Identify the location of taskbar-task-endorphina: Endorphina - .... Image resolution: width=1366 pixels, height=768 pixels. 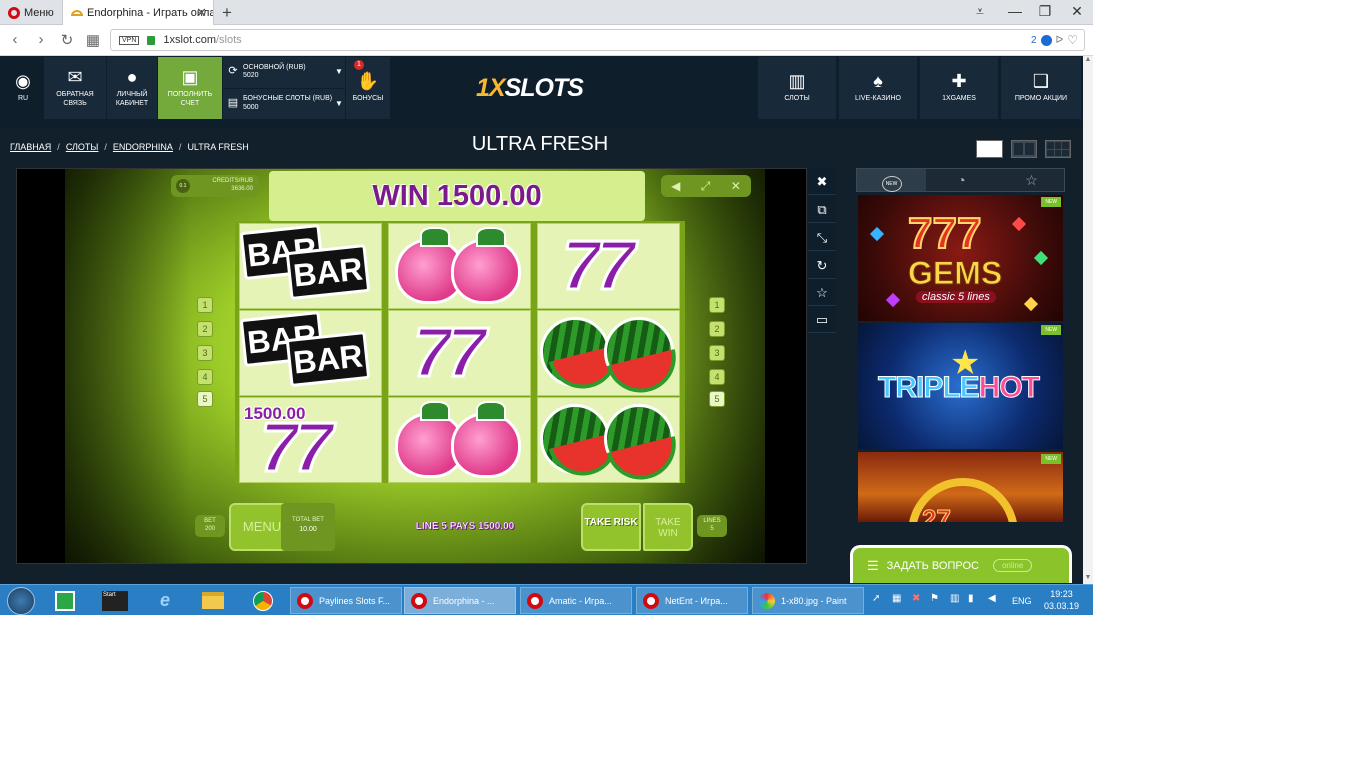
(460, 600).